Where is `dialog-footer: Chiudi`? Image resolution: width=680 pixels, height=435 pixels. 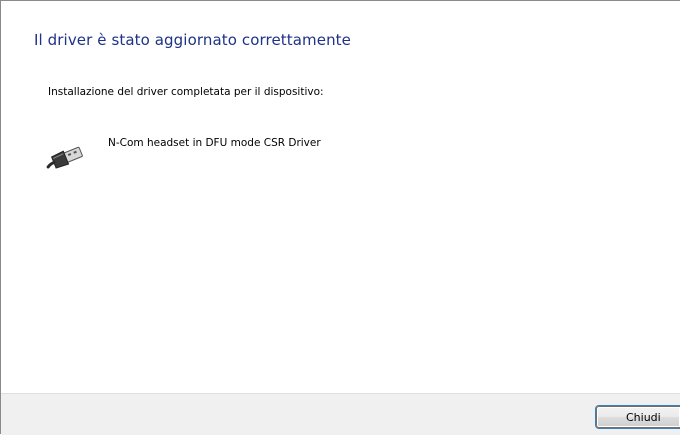
dialog-footer: Chiudi is located at coordinates (340, 414).